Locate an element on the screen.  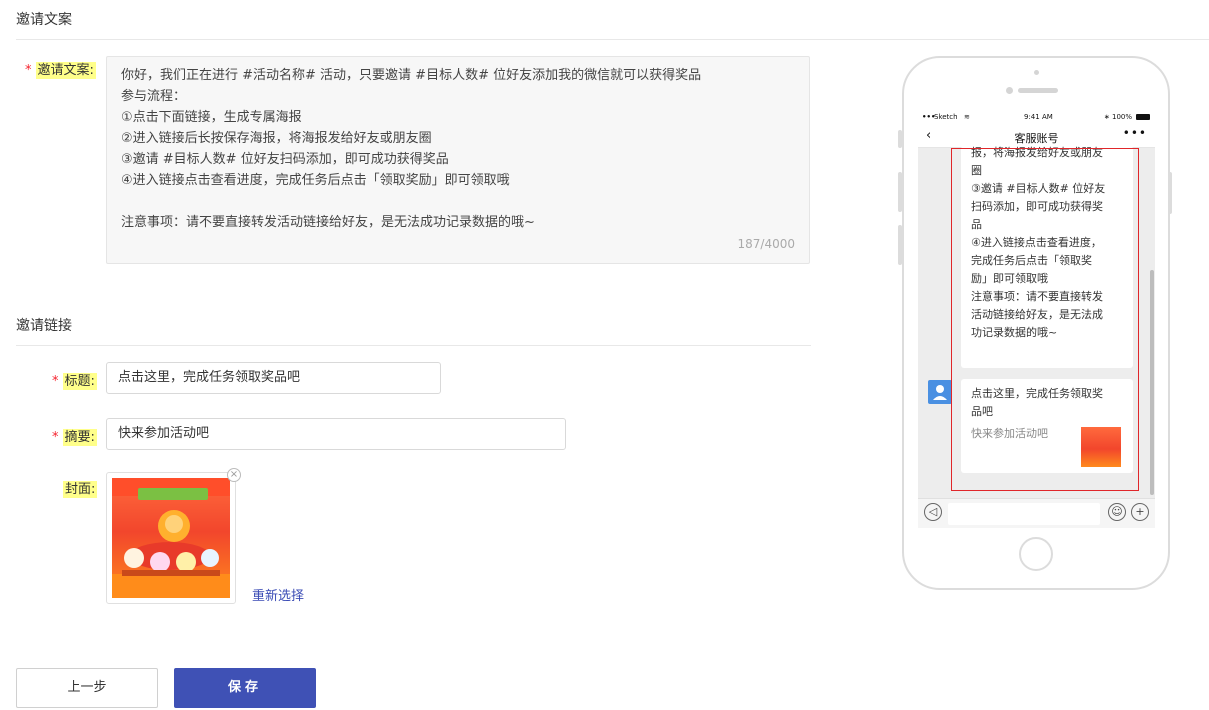
copy-line: 注意事项：请不要直接转发活动链接给好友，是无法成功记录数据的哦~ is located at coordinates (328, 222).